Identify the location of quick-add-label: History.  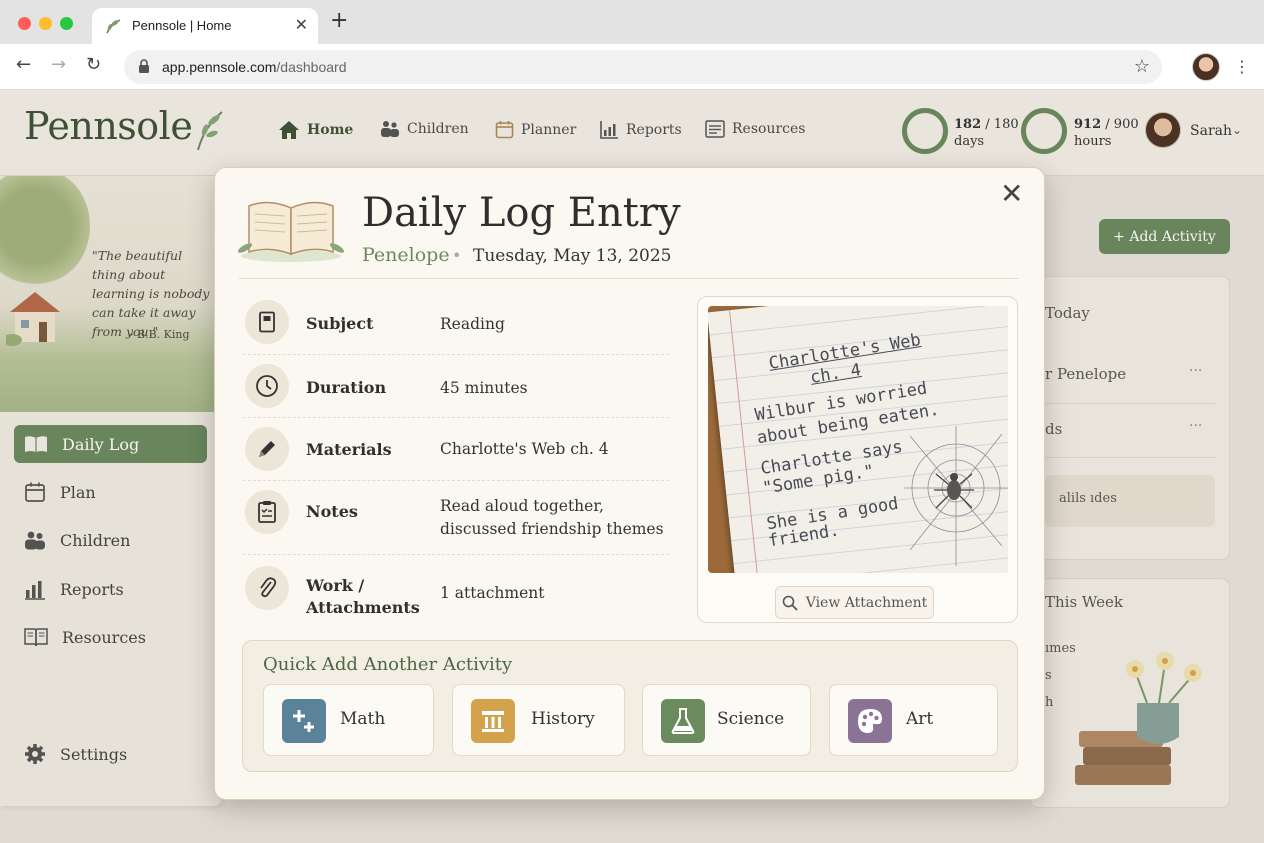
(563, 719).